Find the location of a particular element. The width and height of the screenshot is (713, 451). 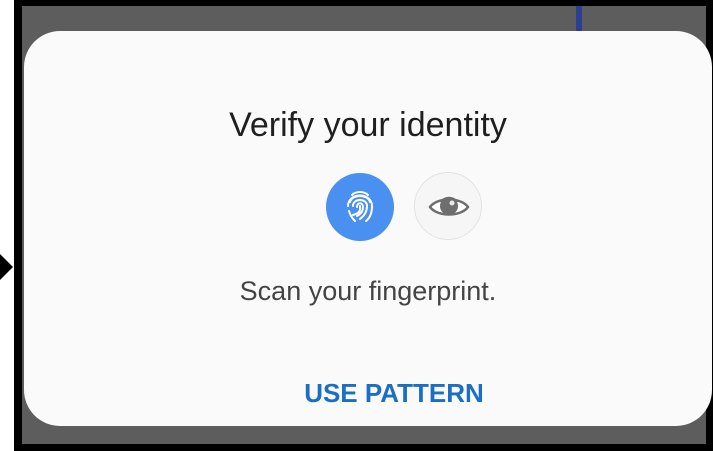

dialog-title: Verify your identity is located at coordinates (368, 125).